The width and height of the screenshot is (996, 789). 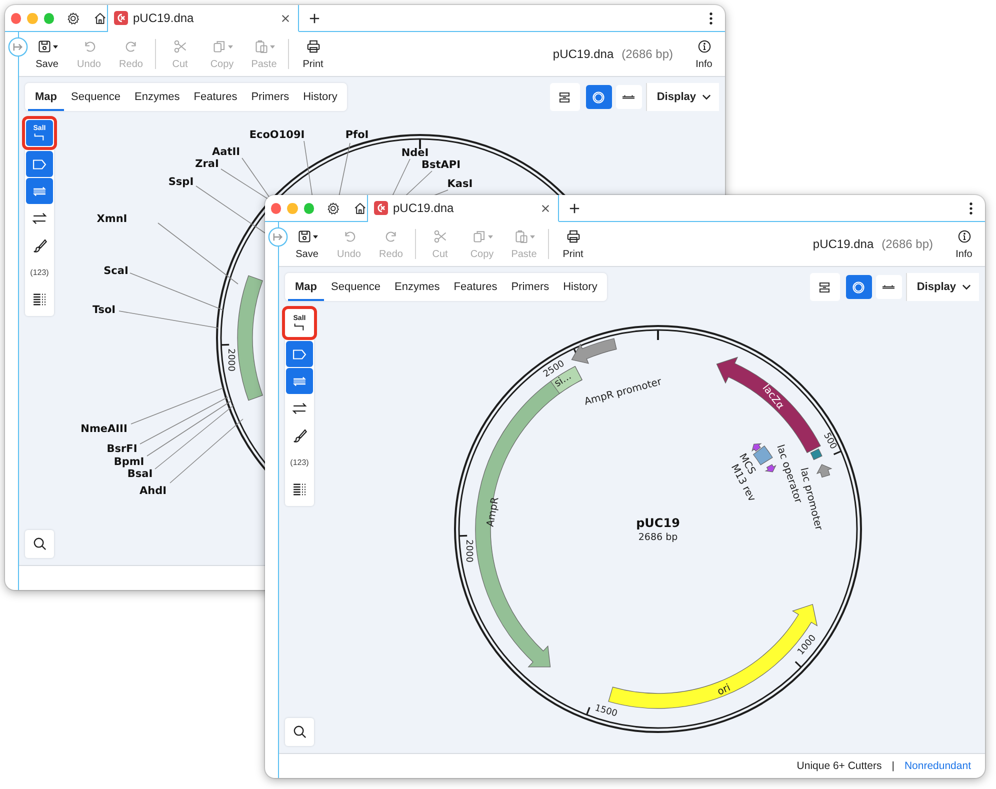 I want to click on enzyme-label: BstAPI, so click(x=441, y=165).